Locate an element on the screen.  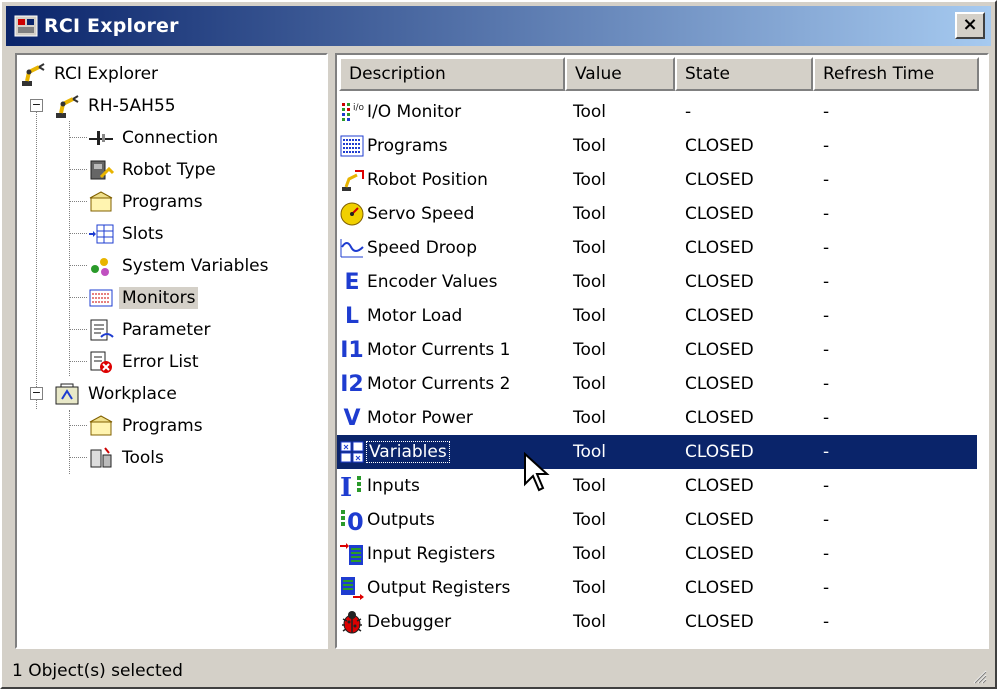
tree-item-rci-explorer: RCI Explorer is located at coordinates (90, 74).